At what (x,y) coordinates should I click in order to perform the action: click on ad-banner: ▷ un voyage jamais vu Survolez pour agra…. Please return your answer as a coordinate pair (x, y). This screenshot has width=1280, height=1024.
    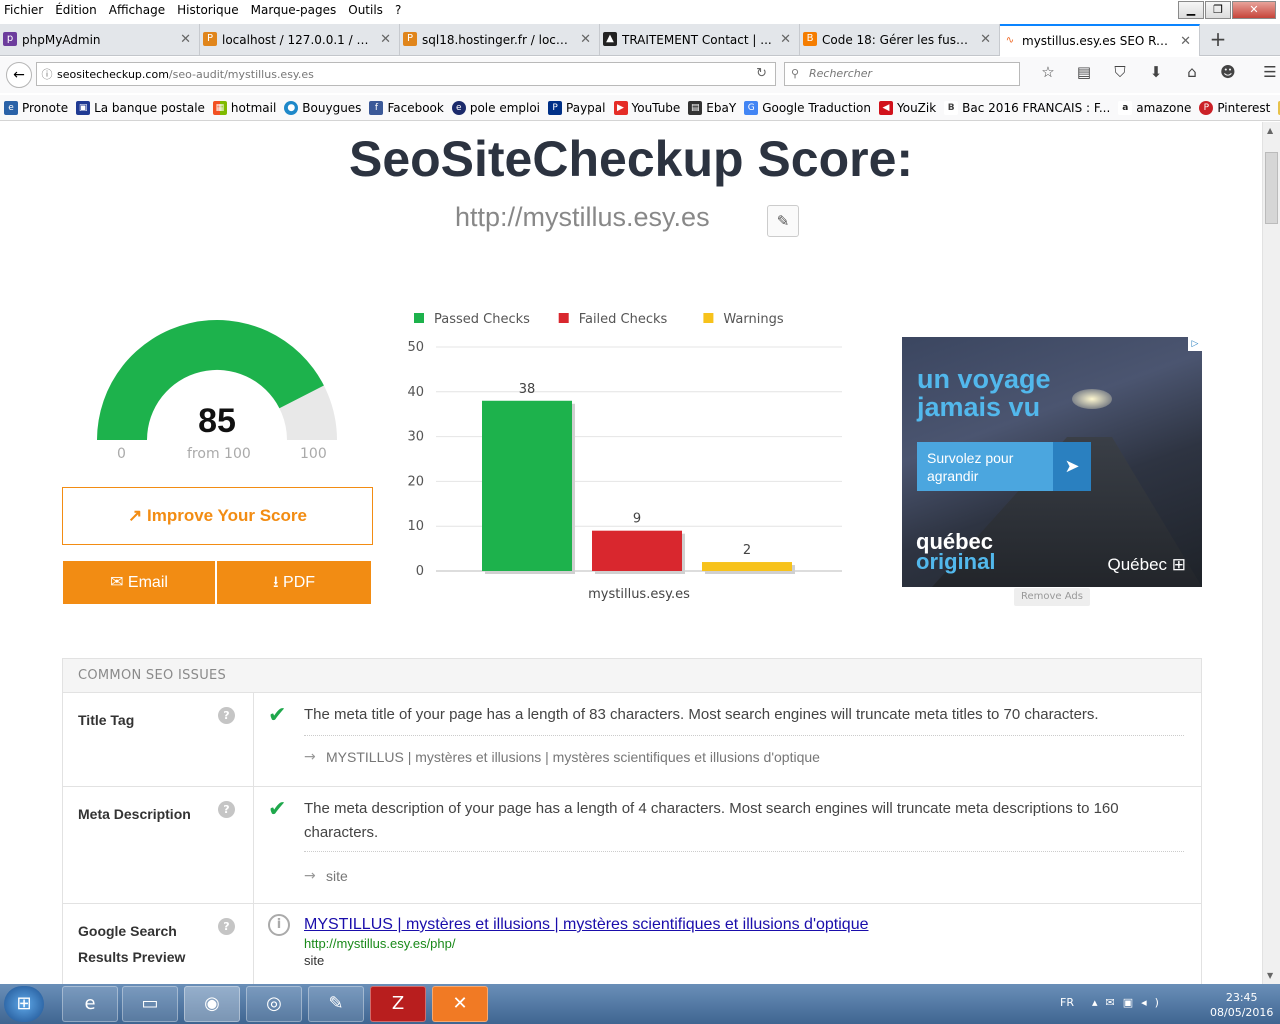
    Looking at the image, I should click on (1052, 462).